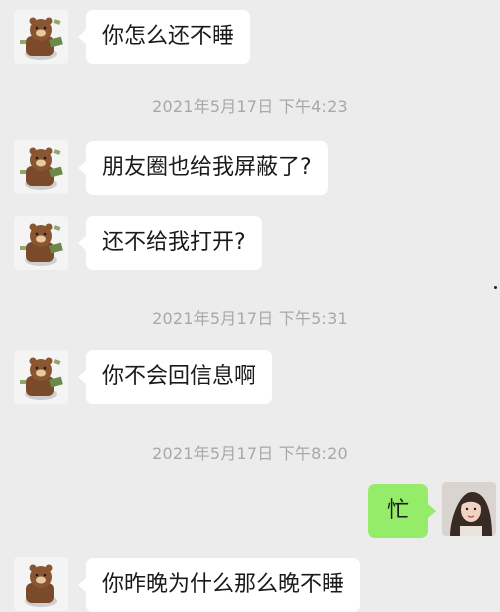 The image size is (500, 612). Describe the element at coordinates (203, 168) in the screenshot. I see `message-bubble-incoming: 朋友圈也给我屏蔽了?` at that location.